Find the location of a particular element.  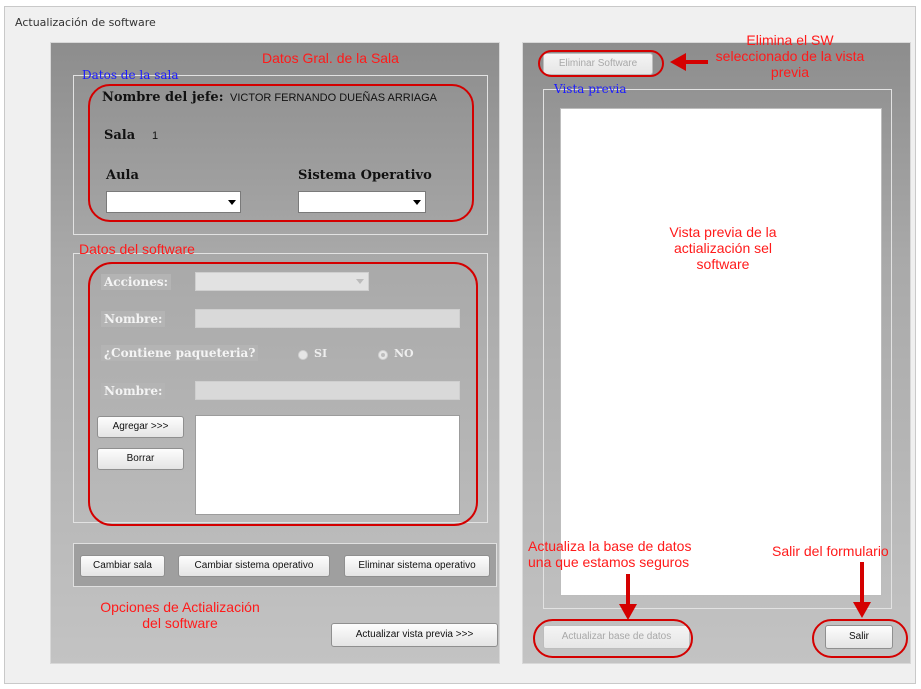

window-title: Actualización de software is located at coordinates (85, 22).